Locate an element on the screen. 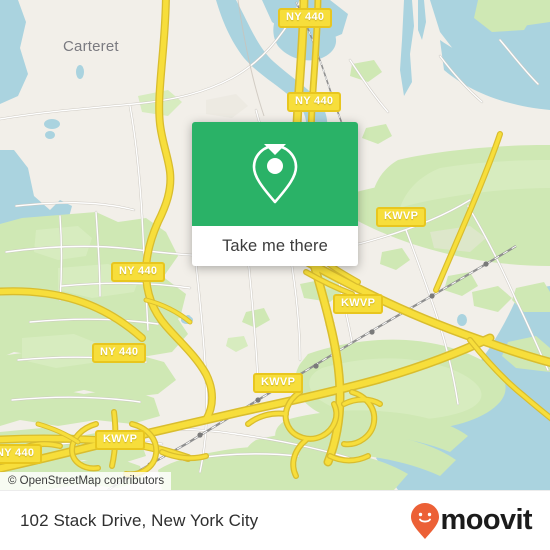 This screenshot has width=550, height=550. address-label: 102 Stack Drive, New York City is located at coordinates (139, 520).